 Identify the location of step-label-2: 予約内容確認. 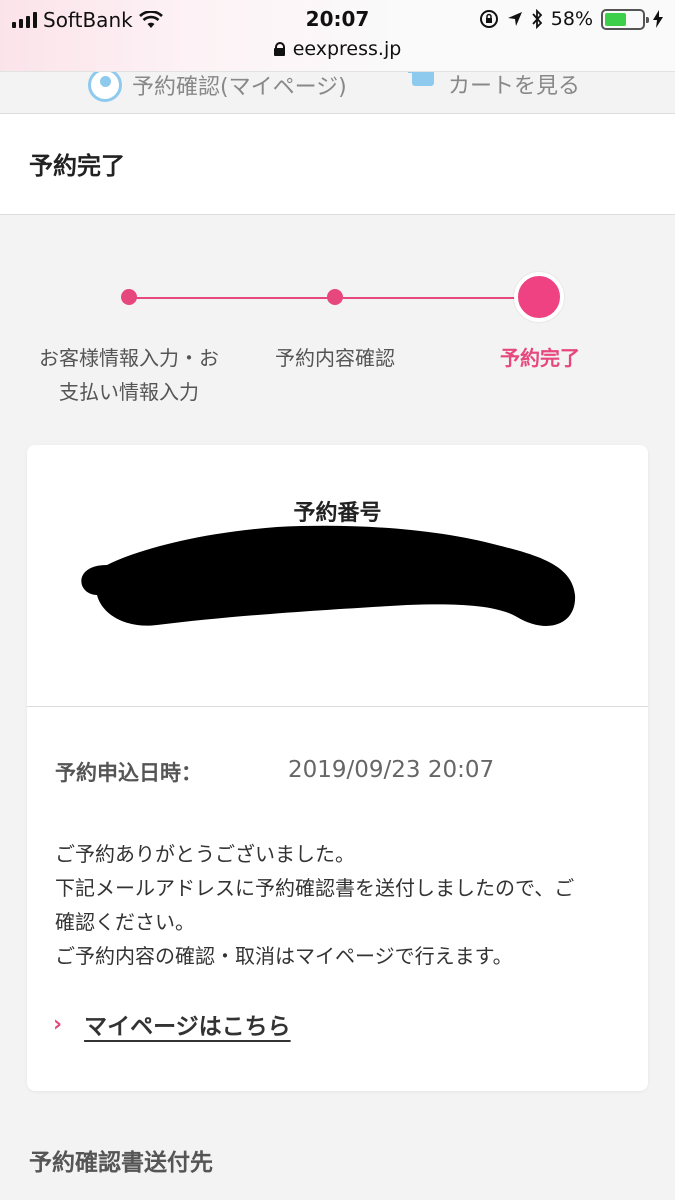
(335, 358).